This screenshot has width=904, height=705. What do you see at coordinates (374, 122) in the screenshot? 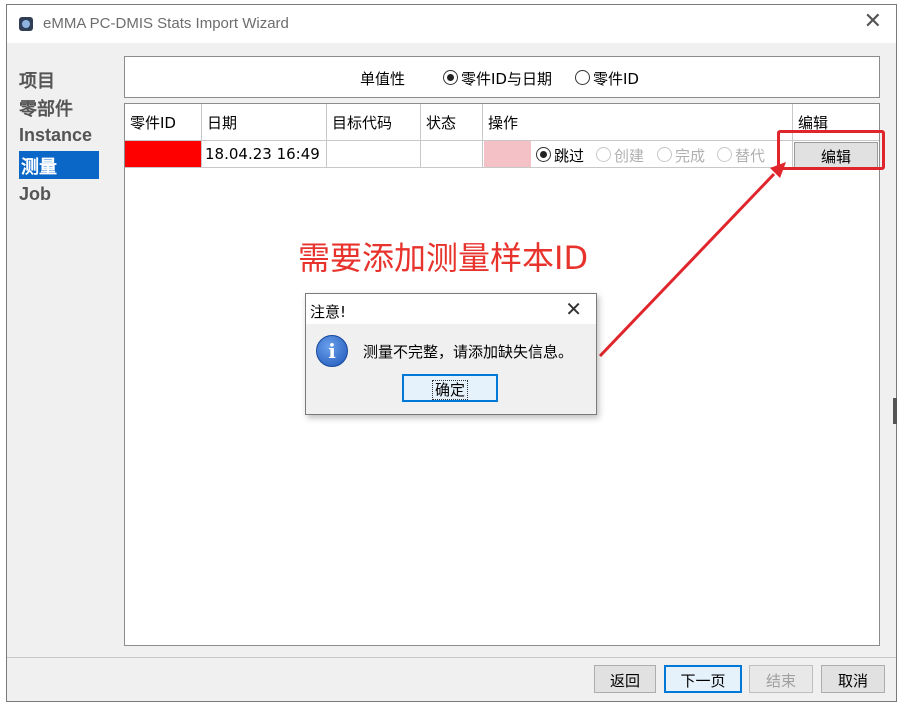
I see `column-header-target-code: 目标代码` at bounding box center [374, 122].